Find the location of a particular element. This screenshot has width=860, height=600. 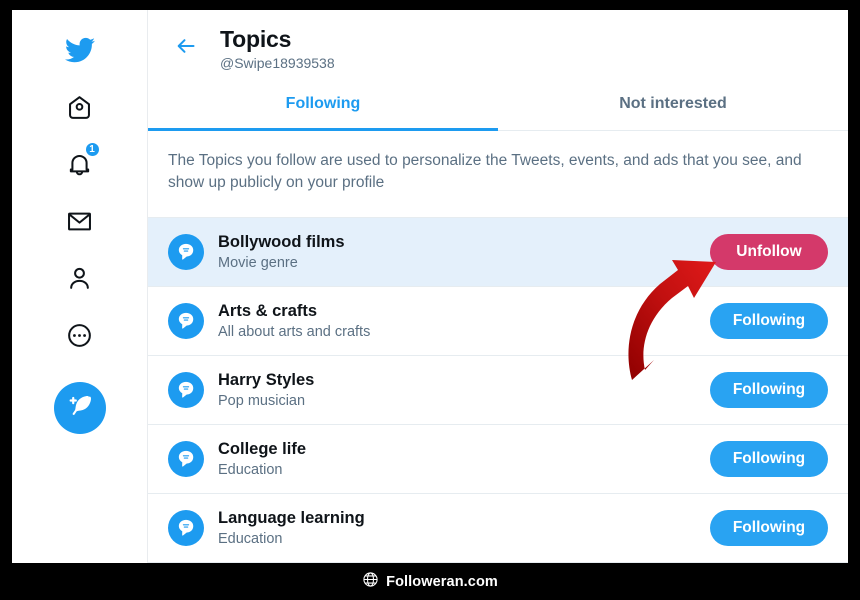

table-row: Harry Styles Pop musician Following is located at coordinates (498, 390).